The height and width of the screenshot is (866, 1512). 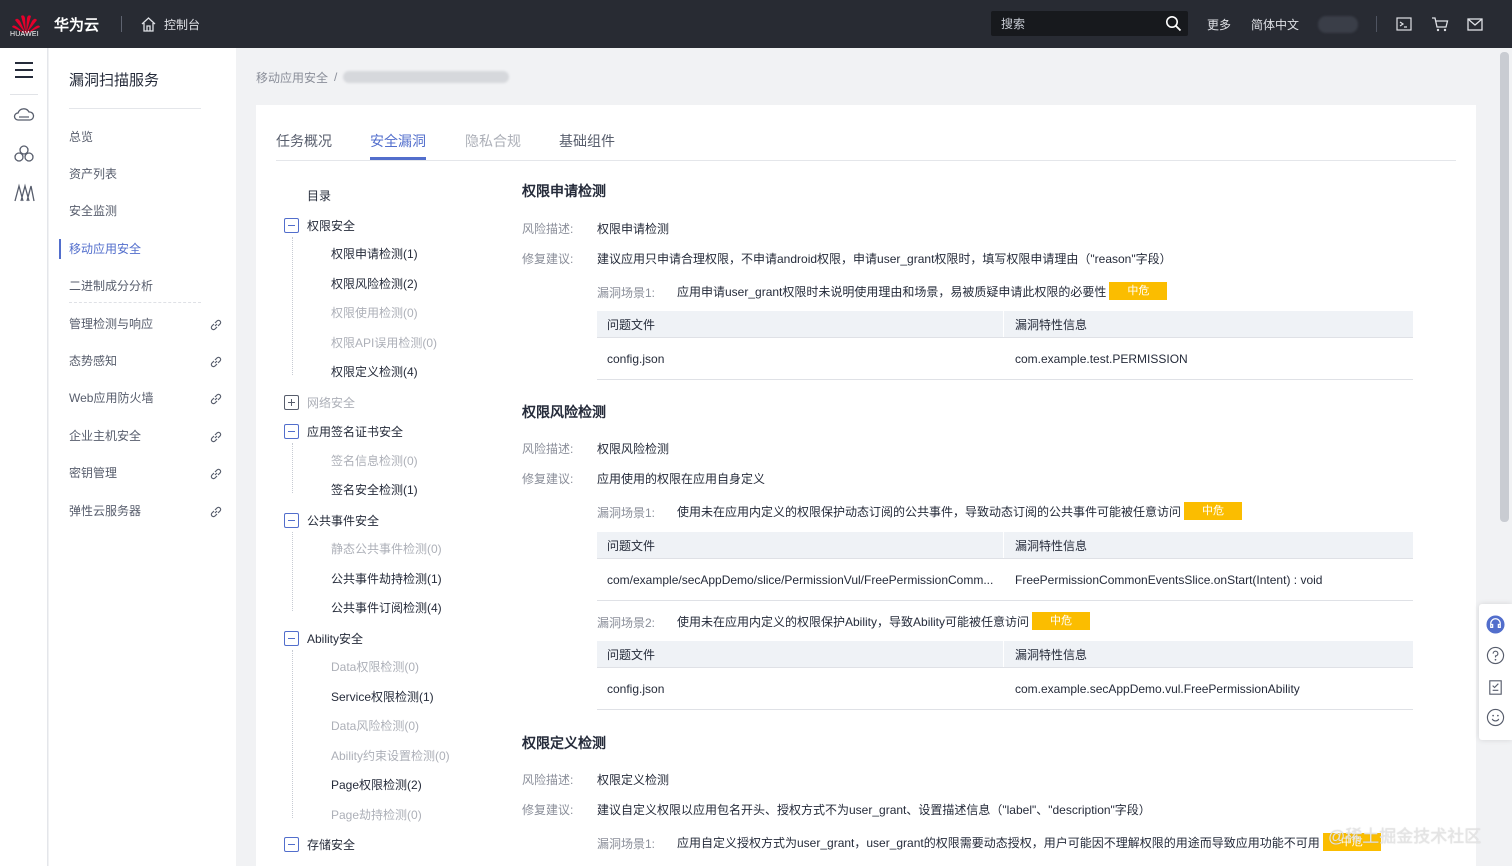 I want to click on terminal-icon, so click(x=1404, y=24).